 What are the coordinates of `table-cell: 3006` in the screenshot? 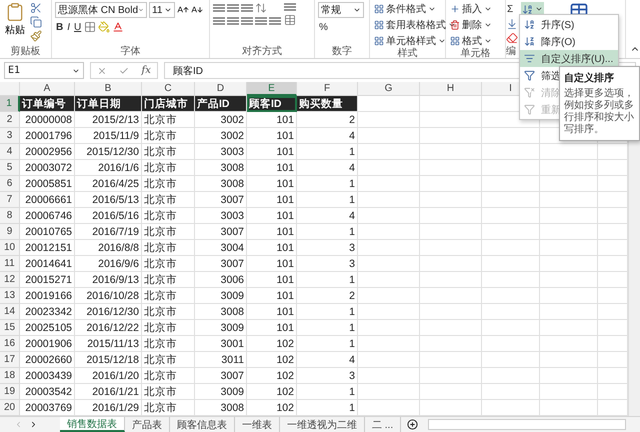 It's located at (221, 280).